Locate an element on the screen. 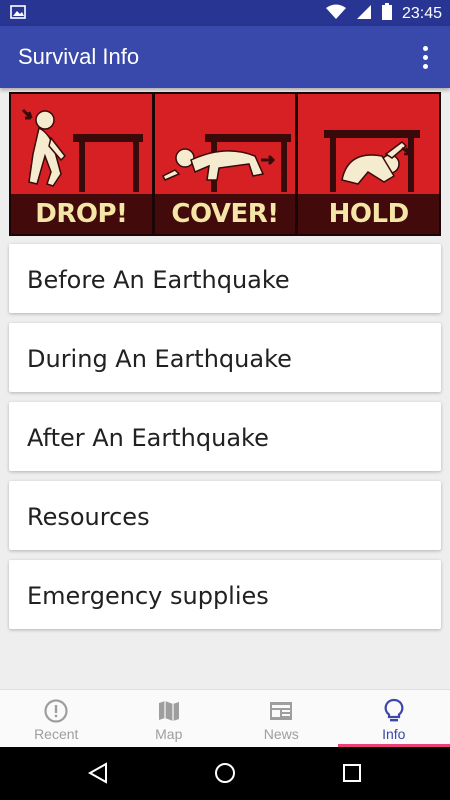  banner-caption: COVER! is located at coordinates (225, 214).